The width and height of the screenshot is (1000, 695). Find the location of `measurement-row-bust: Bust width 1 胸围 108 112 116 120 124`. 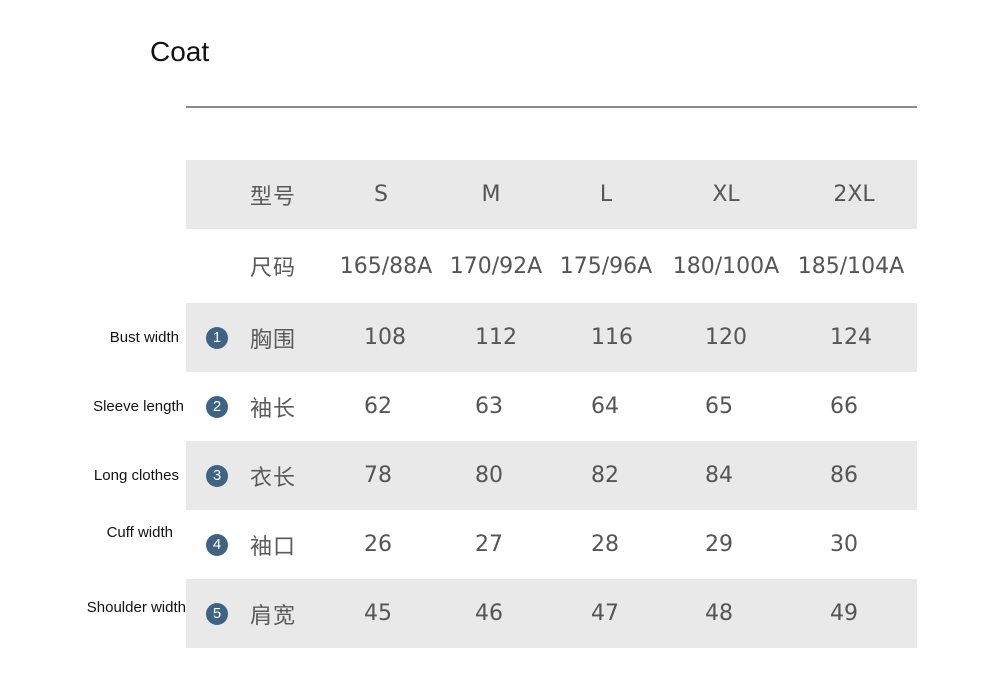

measurement-row-bust: Bust width 1 胸围 108 112 116 120 124 is located at coordinates (513, 337).